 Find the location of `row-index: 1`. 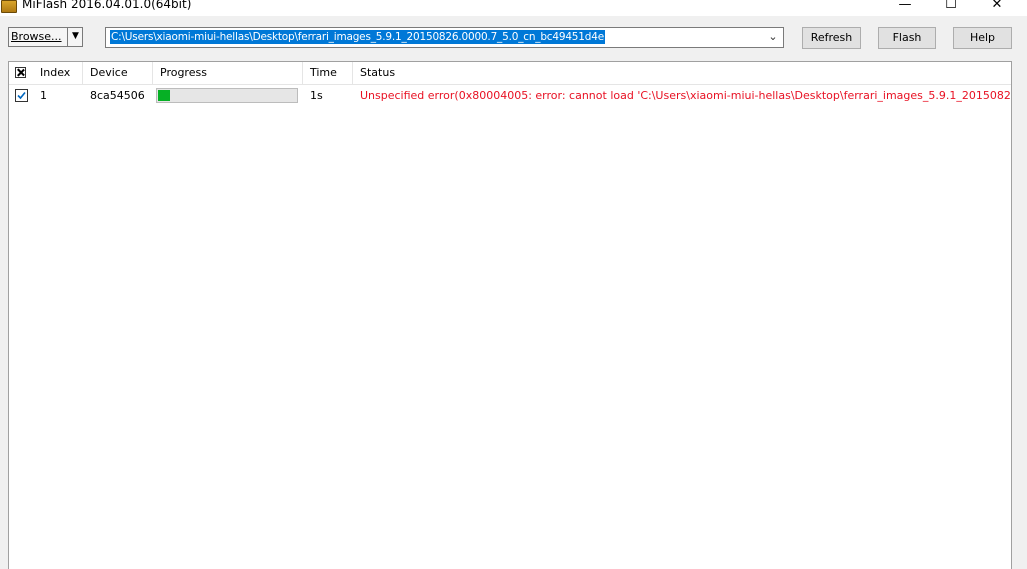

row-index: 1 is located at coordinates (43, 95).